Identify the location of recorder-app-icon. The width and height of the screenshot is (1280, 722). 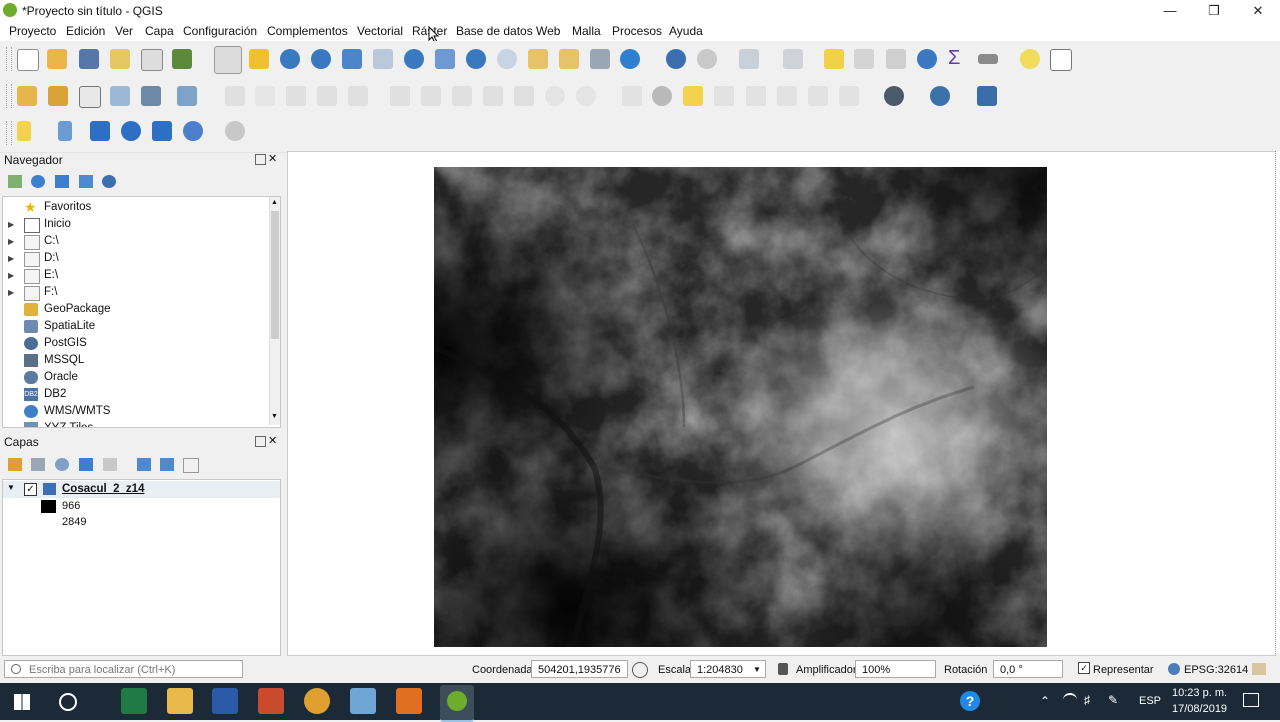
(409, 701).